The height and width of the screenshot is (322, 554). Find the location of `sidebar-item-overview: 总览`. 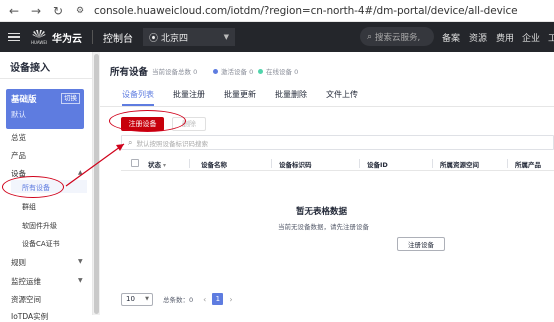

sidebar-item-overview: 总览 is located at coordinates (18, 137).